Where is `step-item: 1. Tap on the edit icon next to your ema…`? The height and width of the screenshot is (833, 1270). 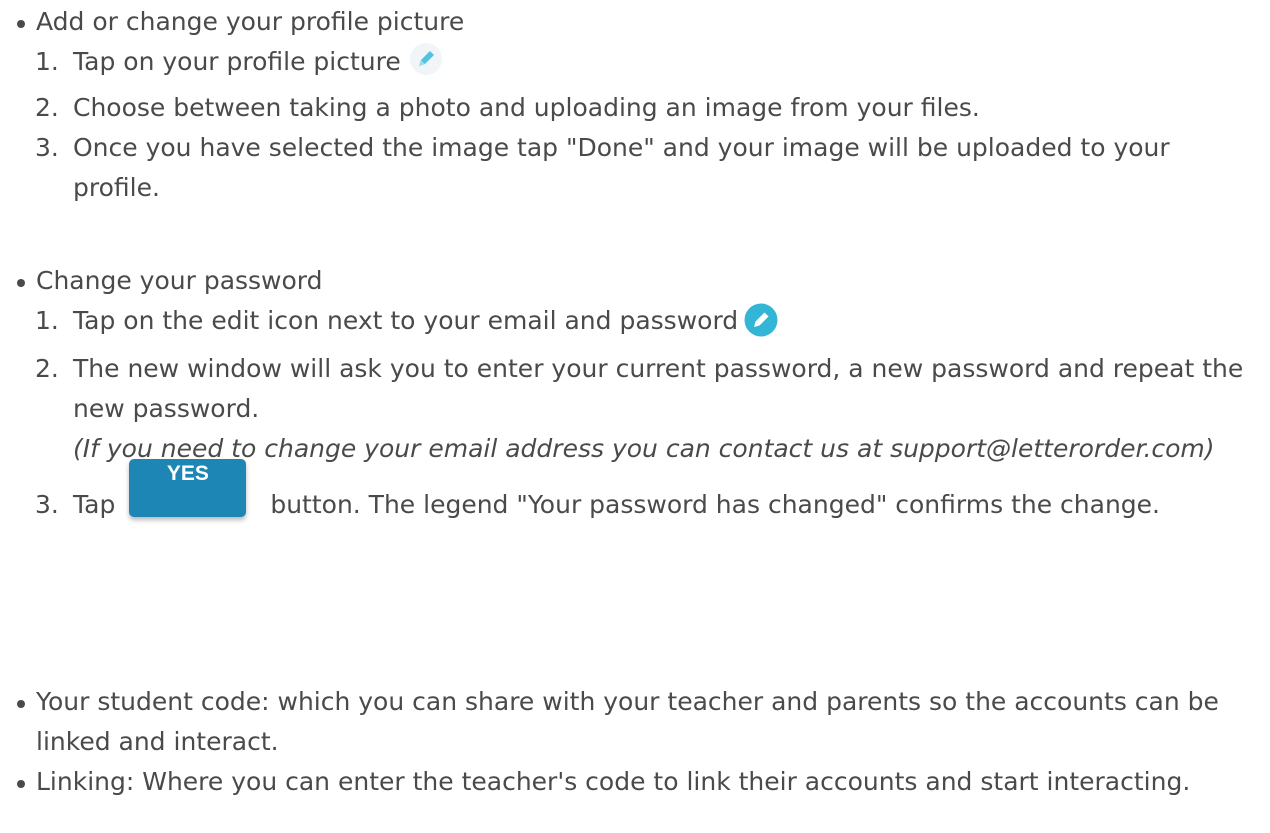 step-item: 1. Tap on the edit icon next to your ema… is located at coordinates (630, 325).